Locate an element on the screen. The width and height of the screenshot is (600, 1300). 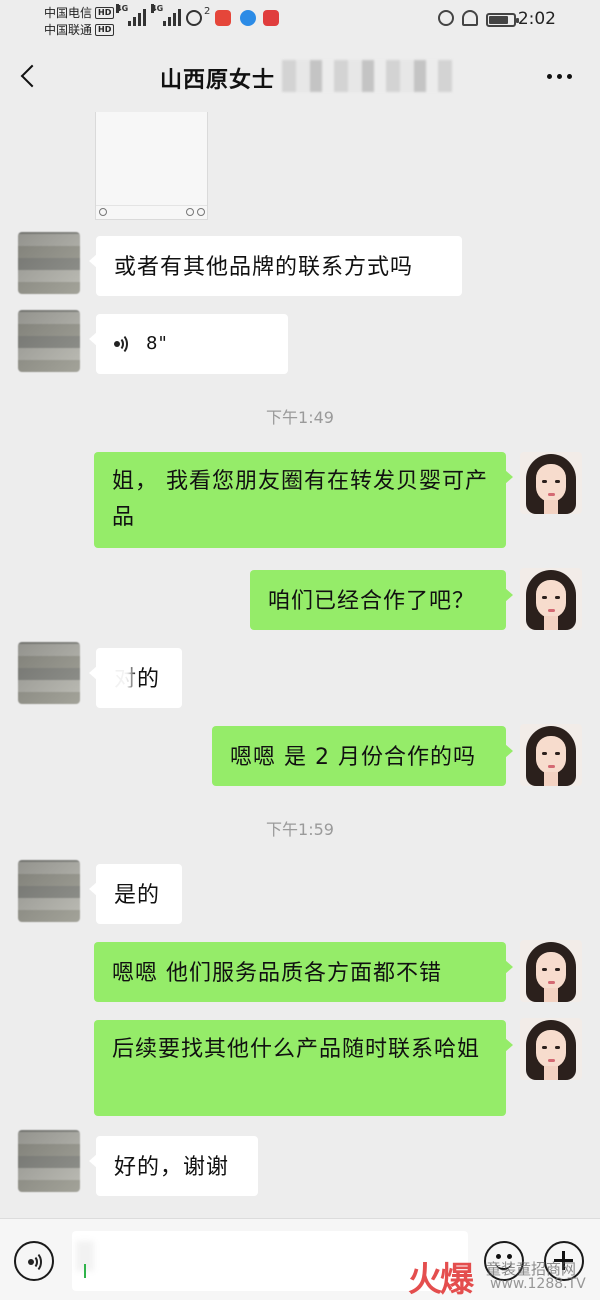
network-2-label: 4G is located at coordinates (157, 8).